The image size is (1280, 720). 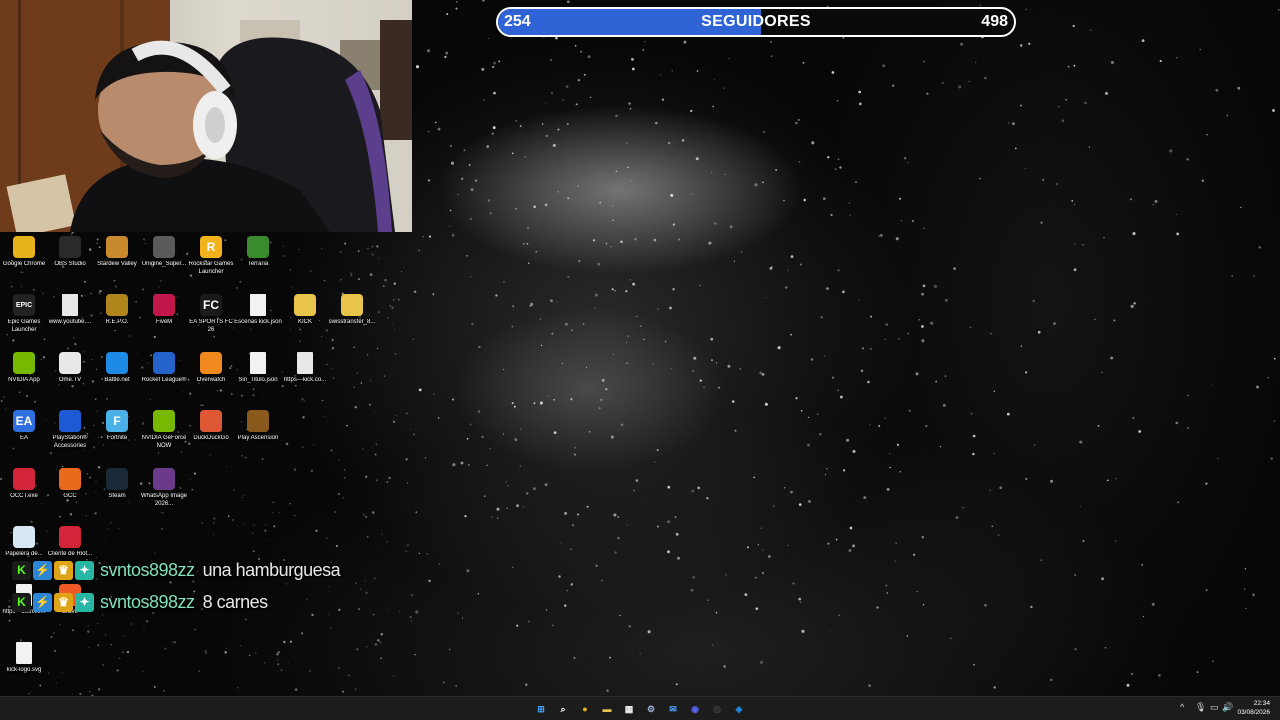 I want to click on desktop-icon-label: EA SPORTS FC 26, so click(x=211, y=326).